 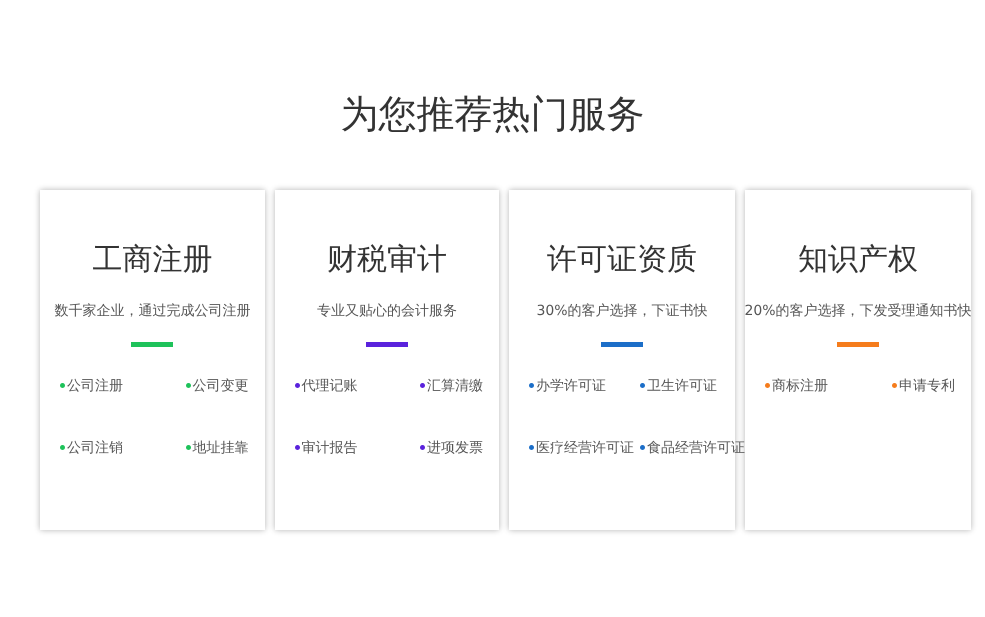 What do you see at coordinates (217, 385) in the screenshot?
I see `service-link: 公司变更` at bounding box center [217, 385].